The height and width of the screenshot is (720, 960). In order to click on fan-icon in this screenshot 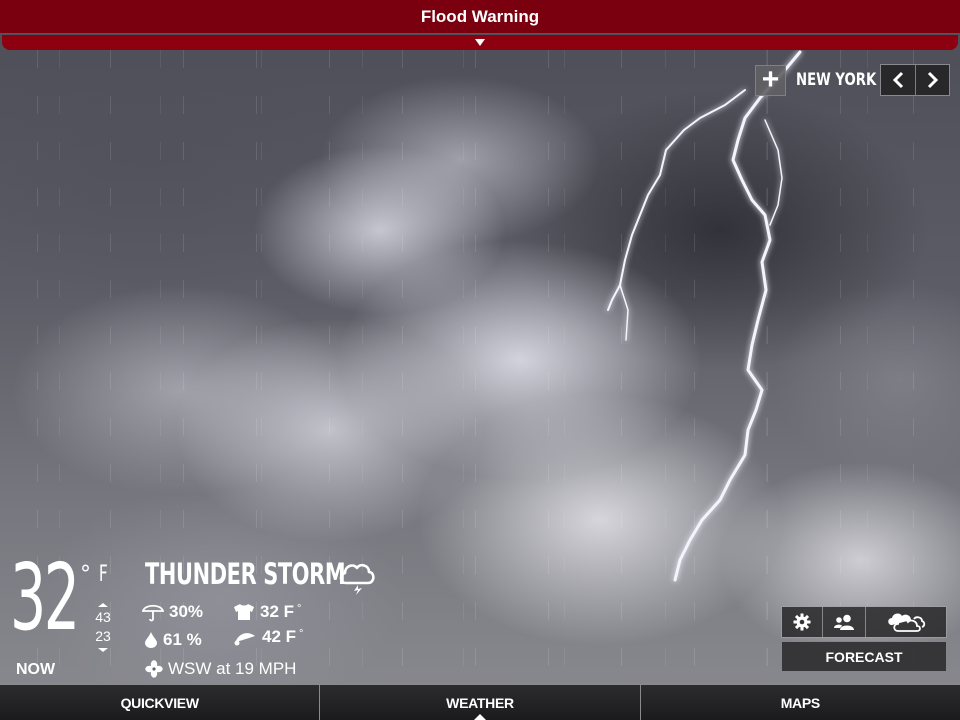, I will do `click(154, 669)`.